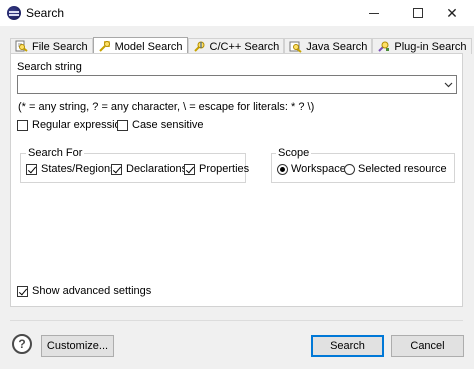 The image size is (474, 369). I want to click on case-sensitive-checkbox-box, so click(122, 125).